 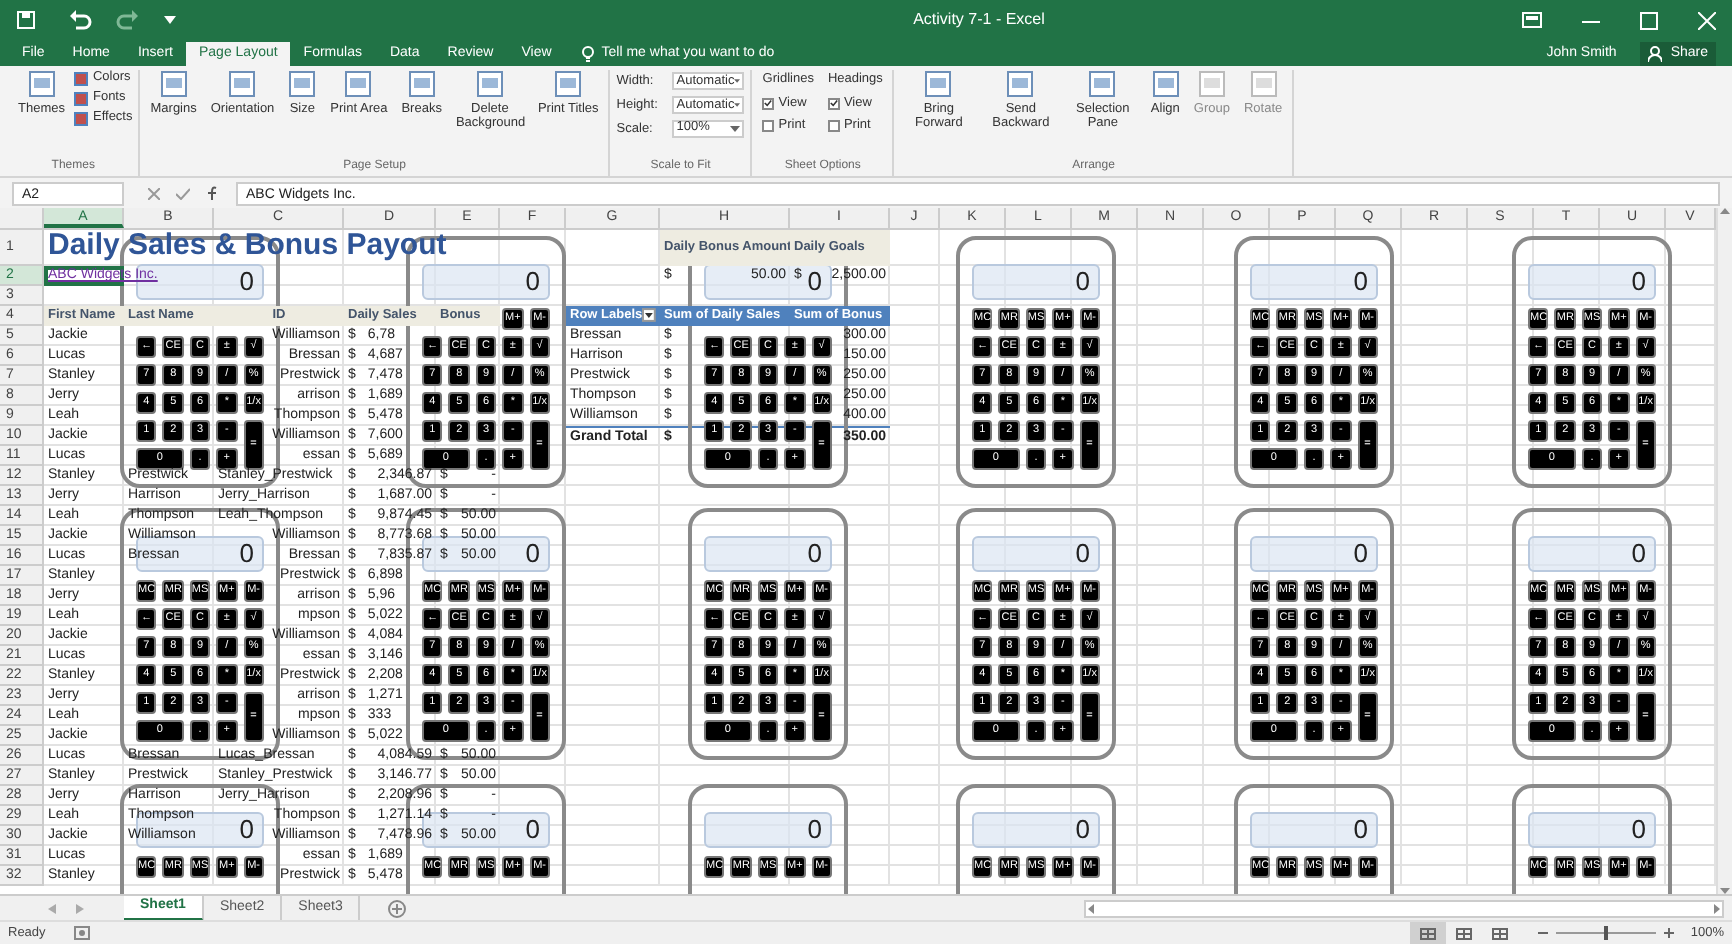 I want to click on scroll-left-icon, so click(x=1091, y=908).